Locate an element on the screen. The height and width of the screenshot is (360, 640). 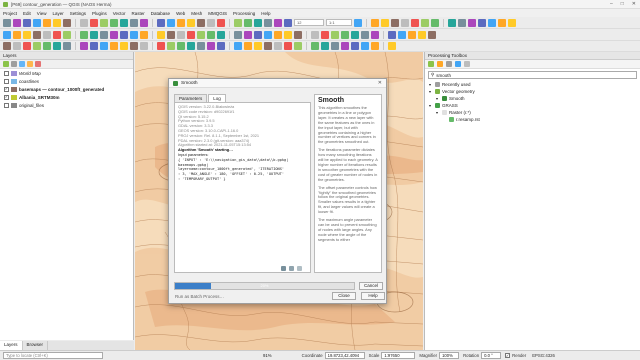
menu-item-database: Database is located at coordinates (160, 13).